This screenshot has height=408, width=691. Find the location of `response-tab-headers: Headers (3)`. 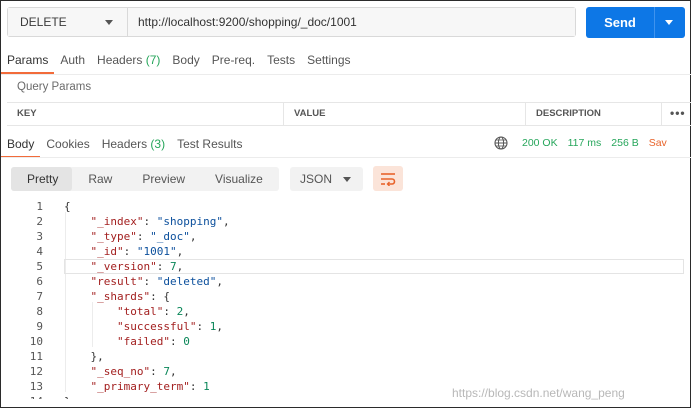

response-tab-headers: Headers (3) is located at coordinates (133, 145).